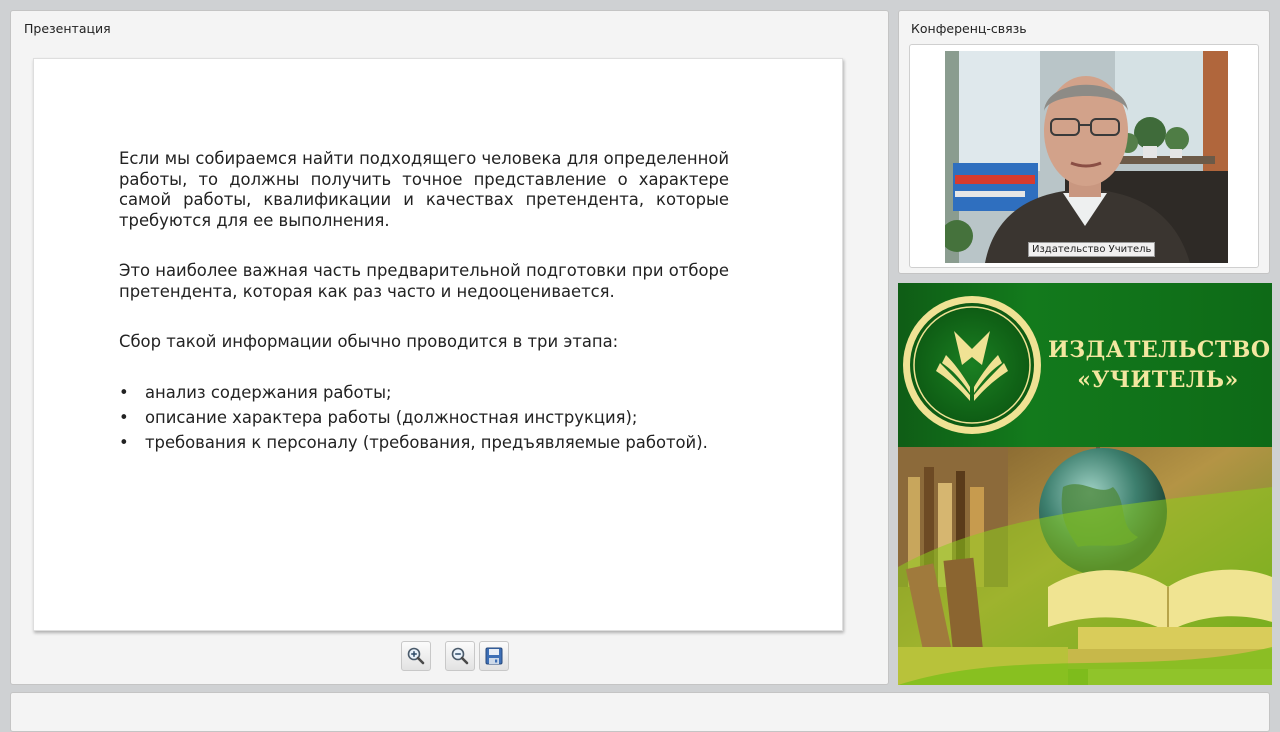 This screenshot has width=1280, height=732. What do you see at coordinates (1159, 365) in the screenshot?
I see `publisher-name: ИЗДАТЕЛЬСТВО «УЧИТЕЛЬ»` at bounding box center [1159, 365].